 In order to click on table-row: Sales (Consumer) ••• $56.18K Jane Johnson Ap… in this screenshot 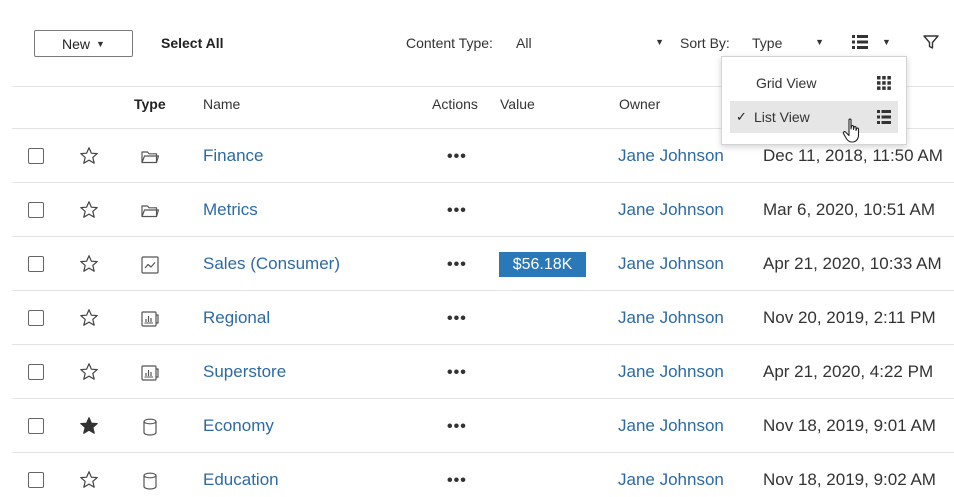, I will do `click(483, 263)`.